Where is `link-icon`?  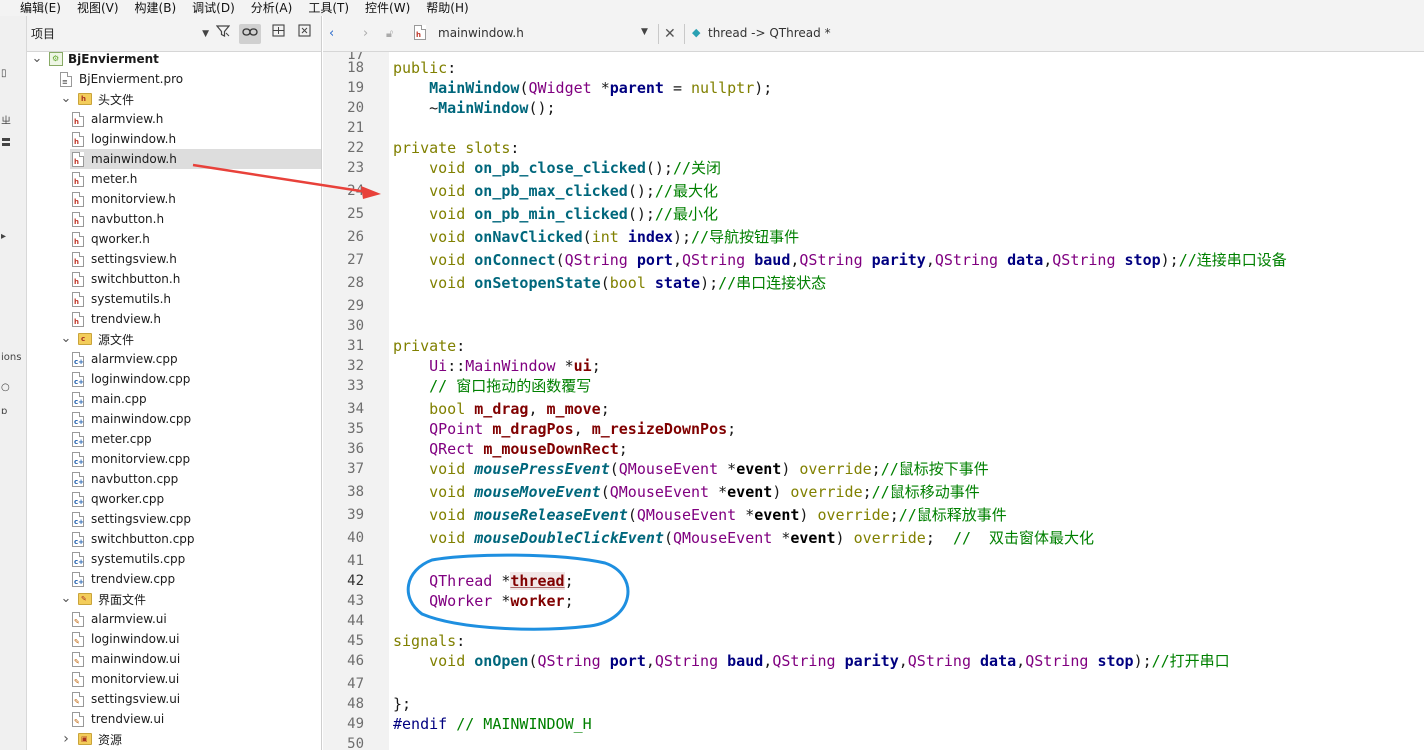
link-icon is located at coordinates (250, 34).